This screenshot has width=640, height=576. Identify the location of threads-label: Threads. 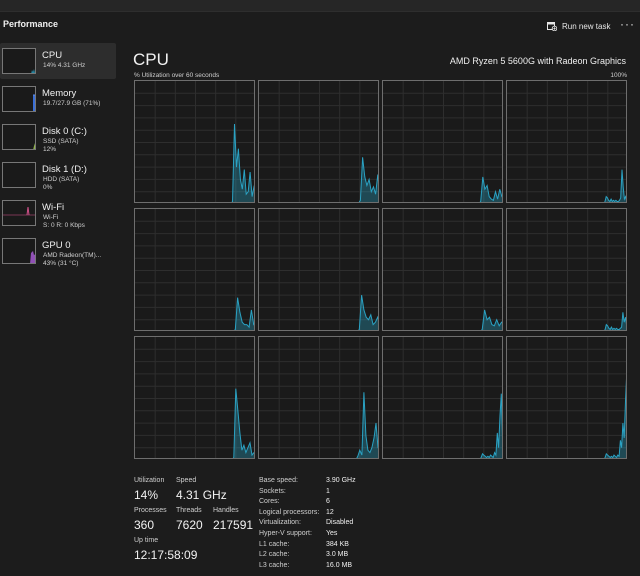
(189, 510).